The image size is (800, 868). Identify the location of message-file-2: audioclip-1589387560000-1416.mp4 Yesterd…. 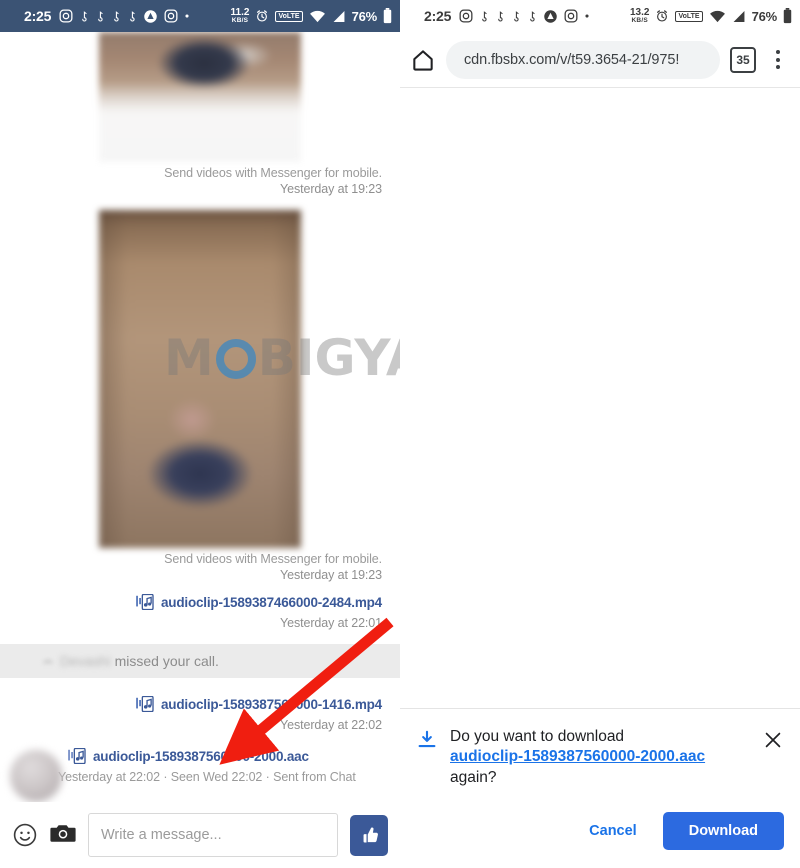
(200, 705).